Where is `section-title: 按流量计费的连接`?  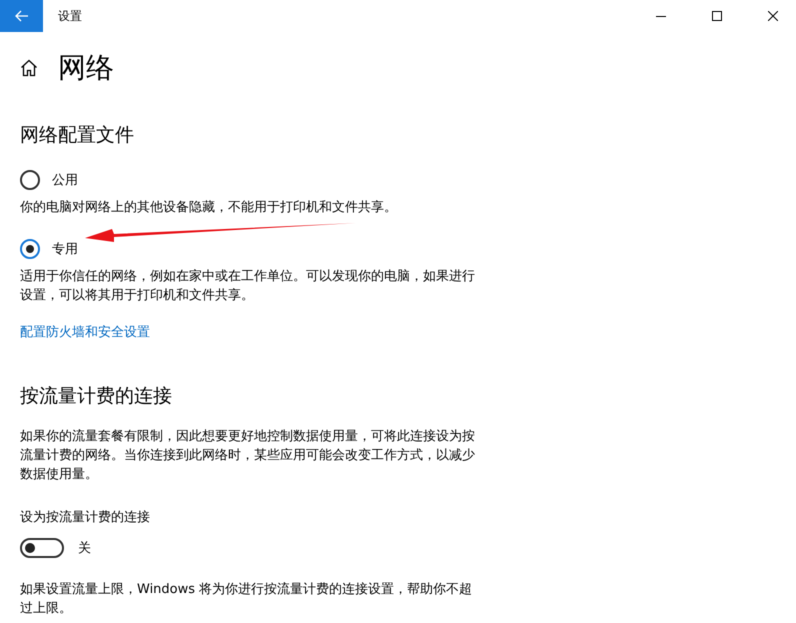
section-title: 按流量计费的连接 is located at coordinates (96, 396).